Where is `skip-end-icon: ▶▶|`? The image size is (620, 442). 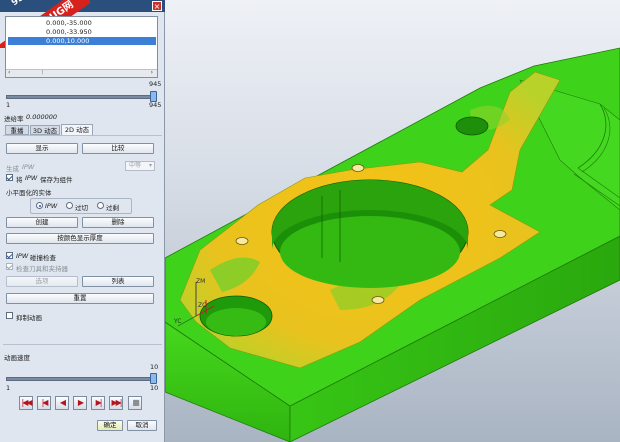 skip-end-icon: ▶▶| is located at coordinates (117, 402).